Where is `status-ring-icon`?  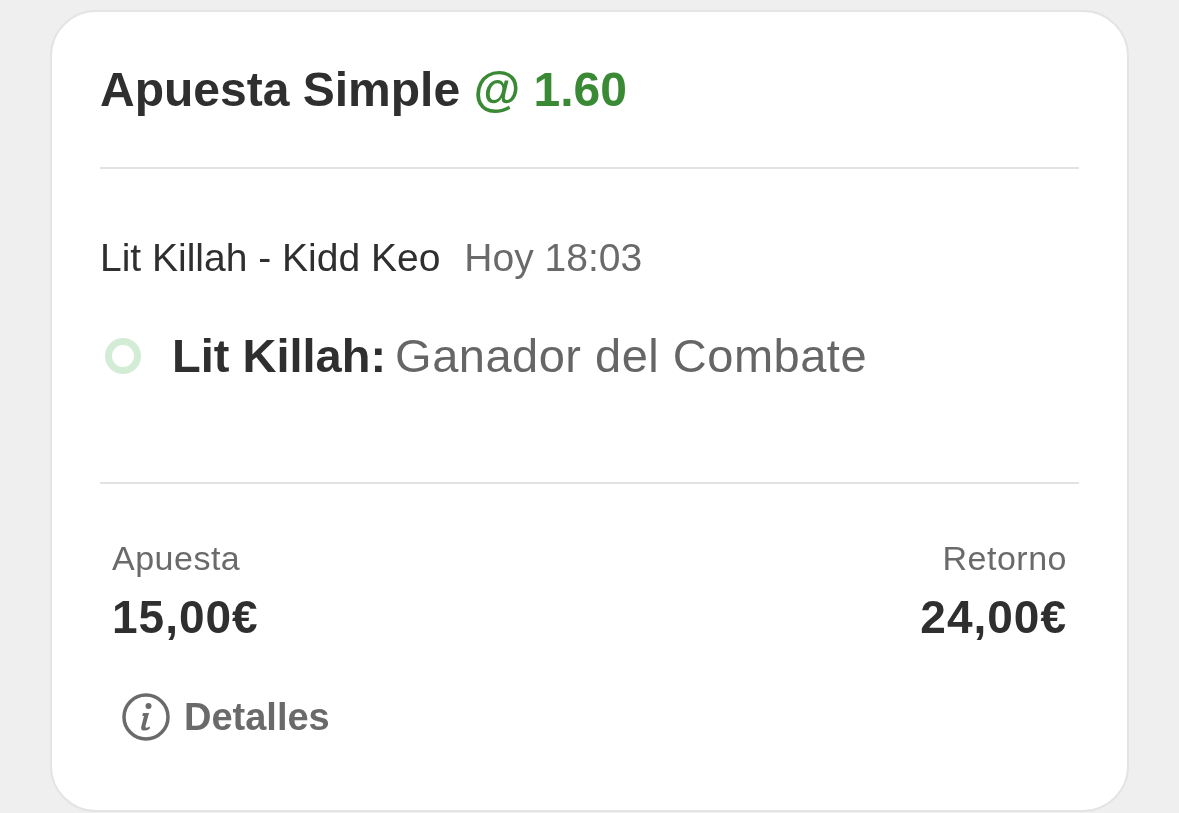 status-ring-icon is located at coordinates (123, 356).